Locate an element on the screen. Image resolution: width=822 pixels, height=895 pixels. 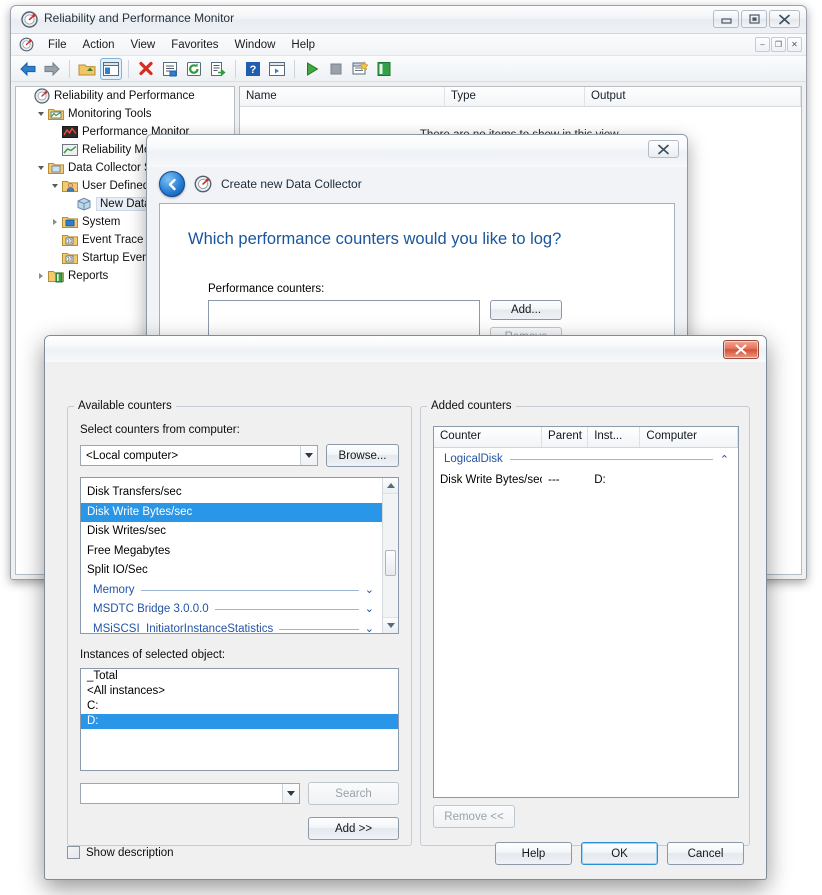
wizard-titlebar is located at coordinates (417, 151).